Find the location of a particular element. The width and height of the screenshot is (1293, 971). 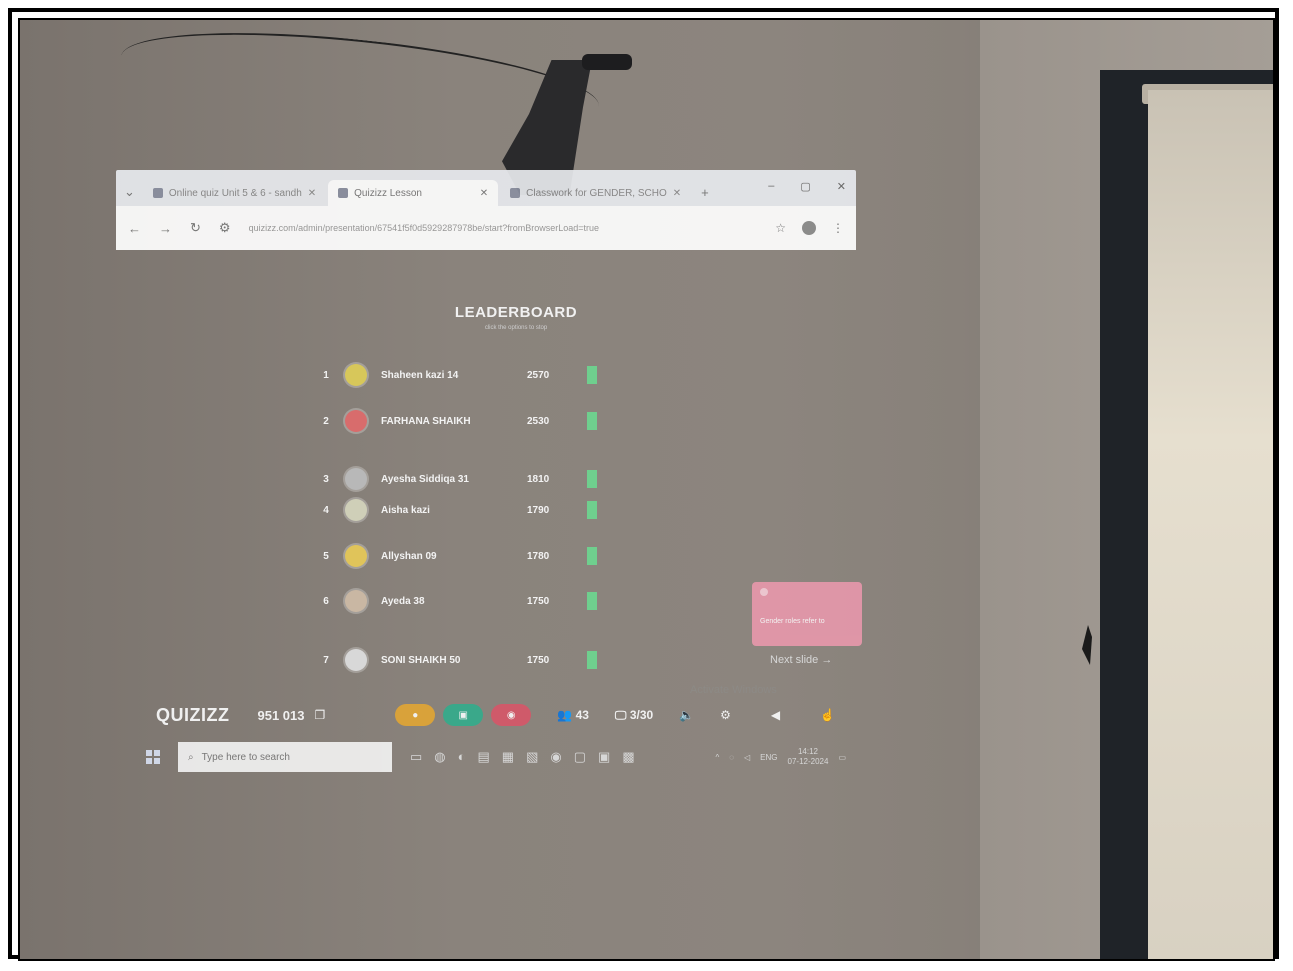

app-icon: ▢ is located at coordinates (580, 757).